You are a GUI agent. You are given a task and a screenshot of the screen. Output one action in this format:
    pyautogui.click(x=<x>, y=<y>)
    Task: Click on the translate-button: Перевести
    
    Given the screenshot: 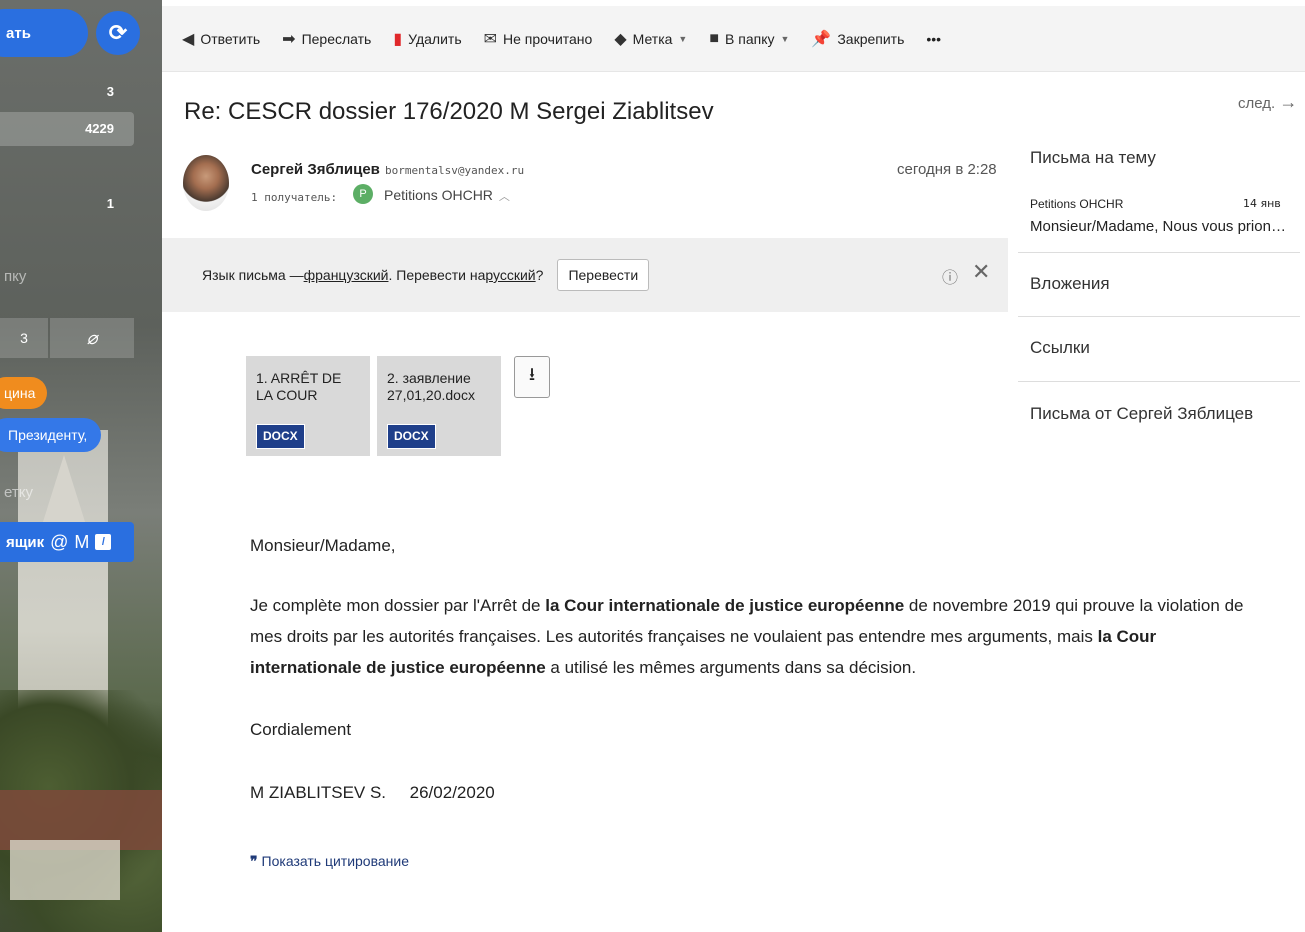 What is the action you would take?
    pyautogui.click(x=603, y=275)
    